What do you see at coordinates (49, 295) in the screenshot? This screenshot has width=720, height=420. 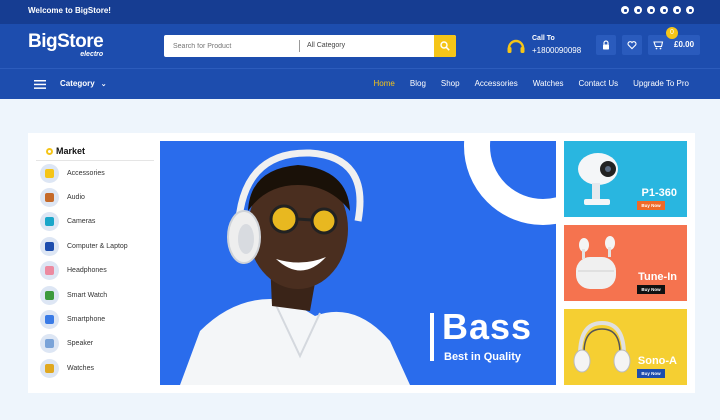 I see `smart-watch-icon` at bounding box center [49, 295].